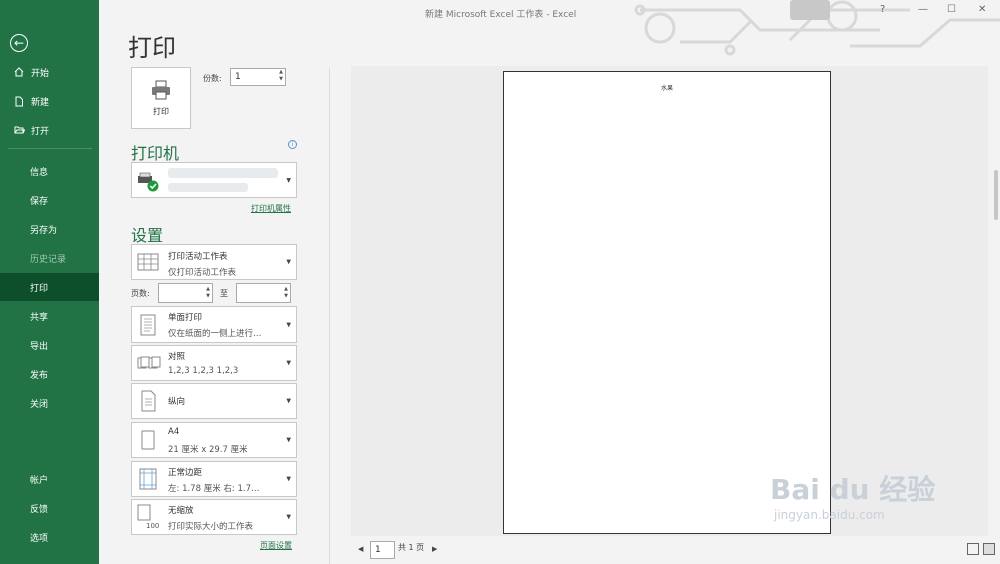 The image size is (1000, 564). I want to click on pages-to-label: 至, so click(224, 293).